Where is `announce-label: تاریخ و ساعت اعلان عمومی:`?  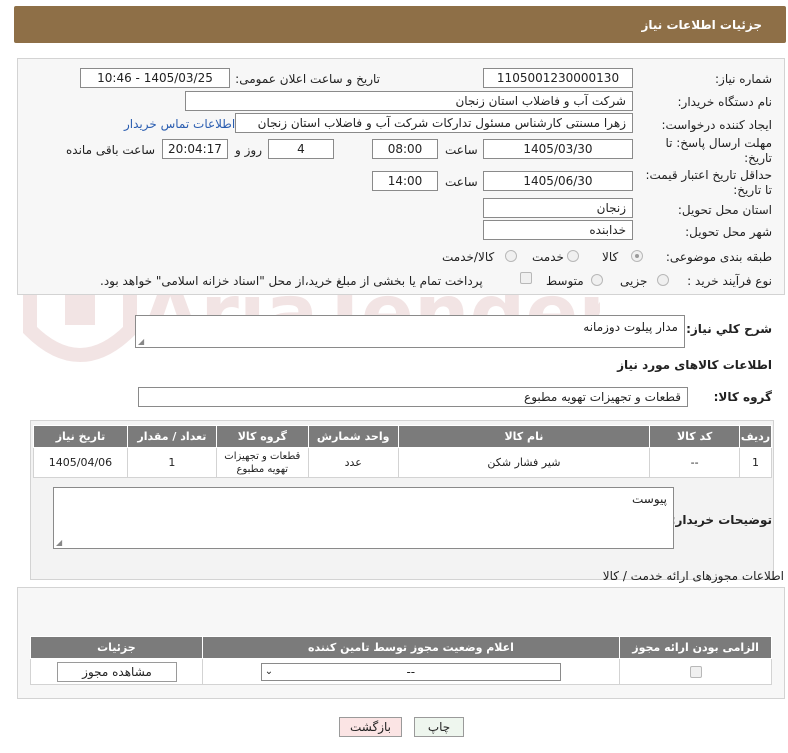 announce-label: تاریخ و ساعت اعلان عمومی: is located at coordinates (307, 79).